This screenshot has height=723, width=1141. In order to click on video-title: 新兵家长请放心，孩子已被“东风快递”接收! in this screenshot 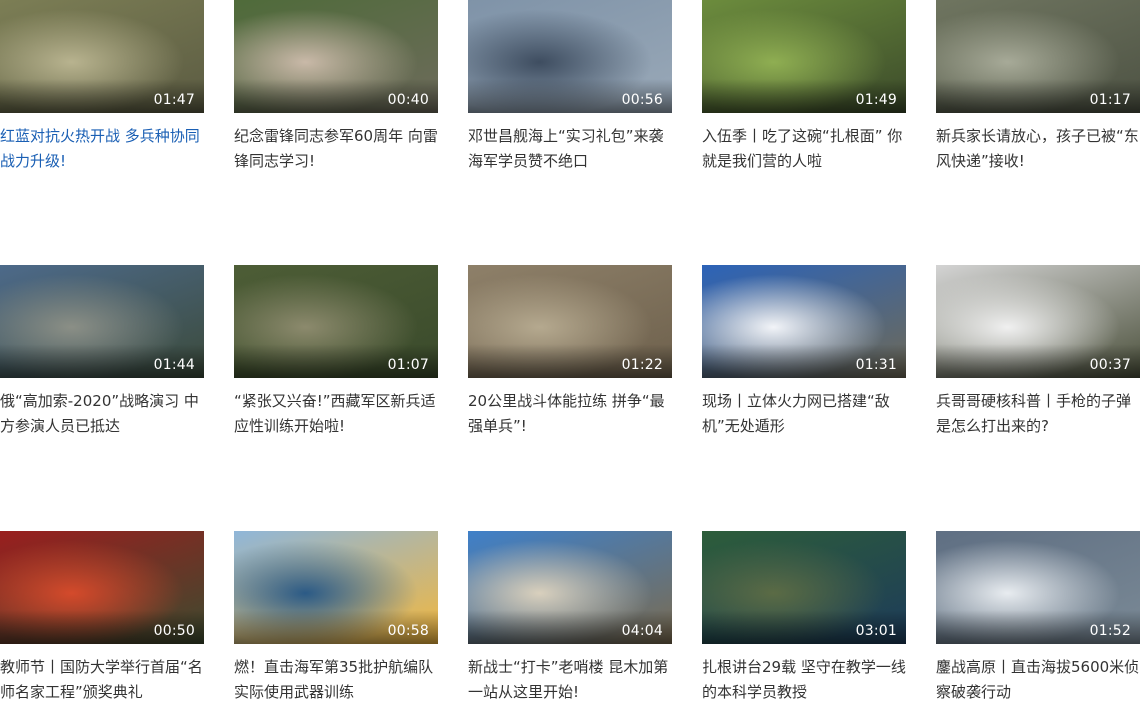, I will do `click(1038, 149)`.